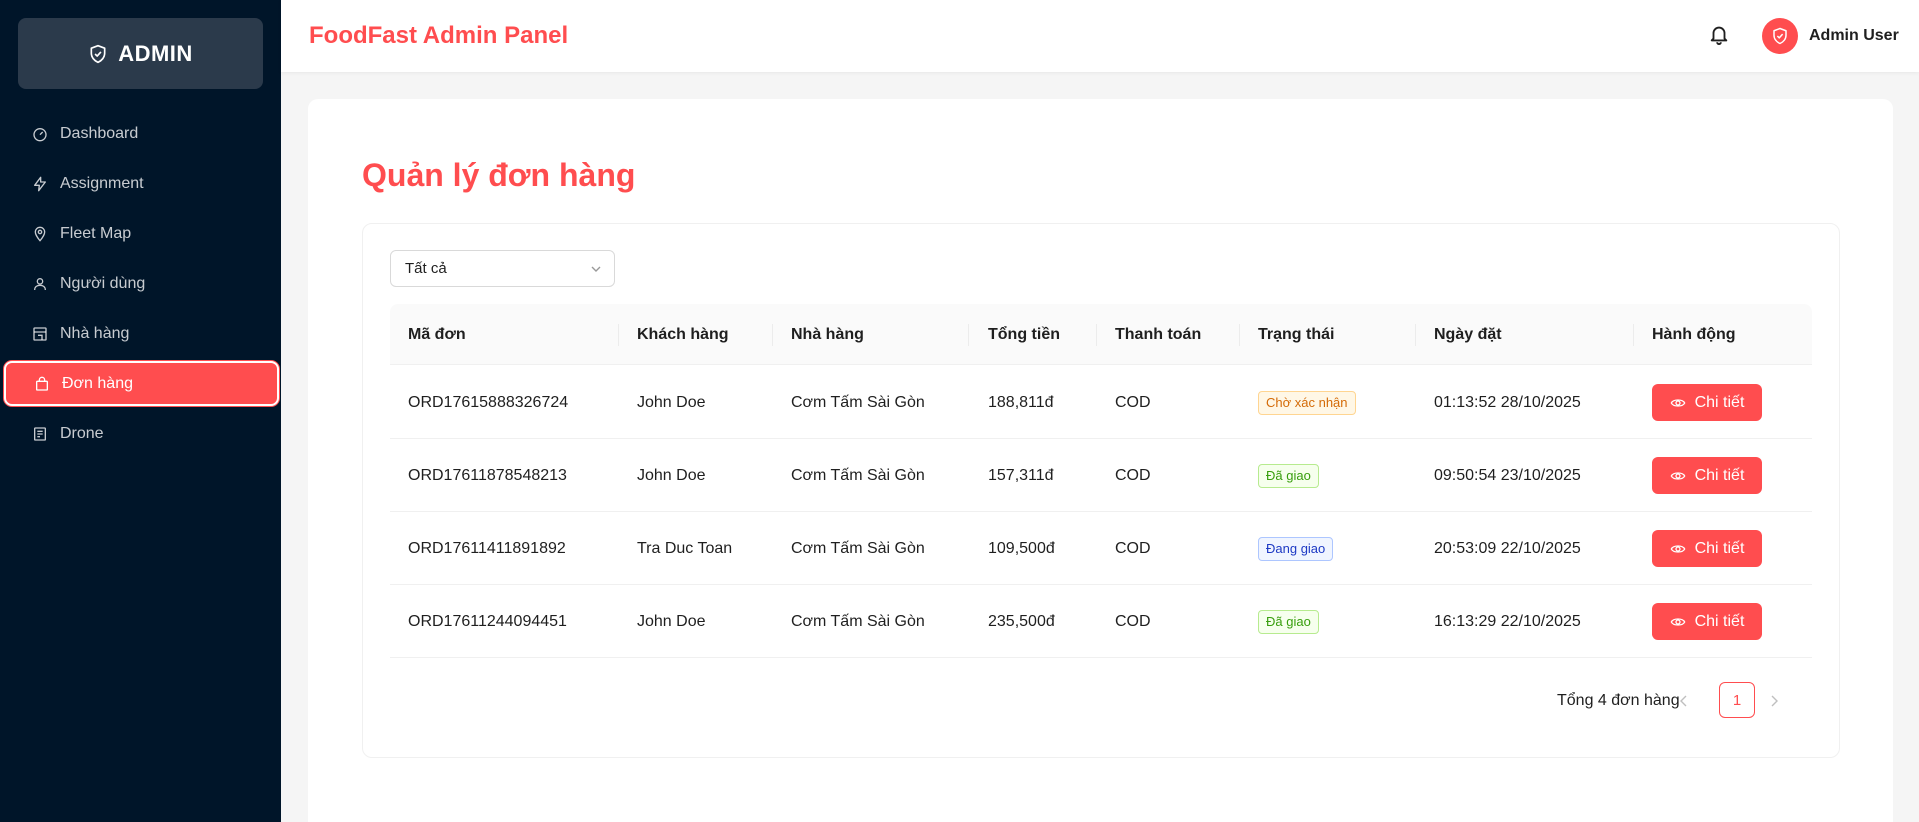  Describe the element at coordinates (1854, 35) in the screenshot. I see `user-name: Admin User` at that location.